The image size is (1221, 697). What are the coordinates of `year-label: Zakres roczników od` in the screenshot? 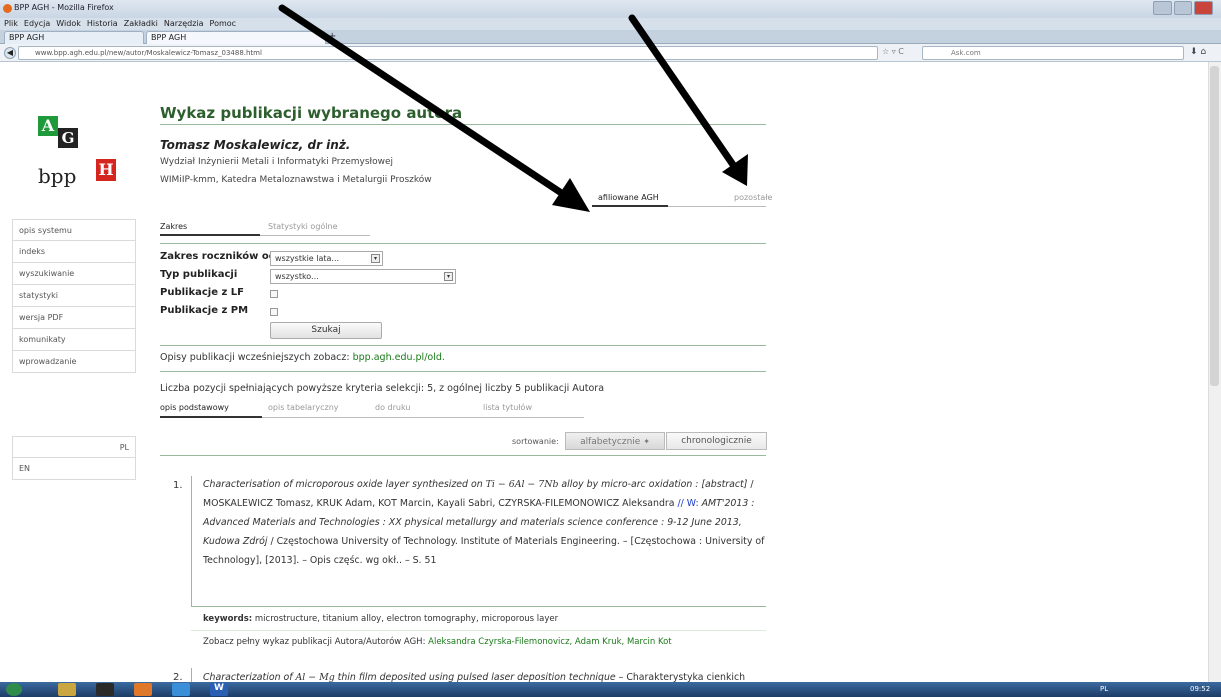 It's located at (218, 256).